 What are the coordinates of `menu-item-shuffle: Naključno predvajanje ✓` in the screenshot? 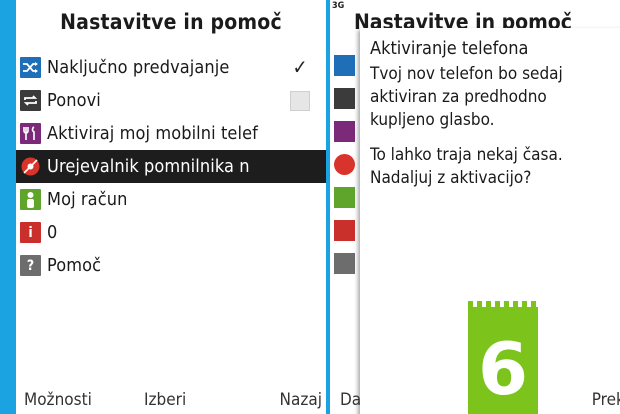 It's located at (171, 67).